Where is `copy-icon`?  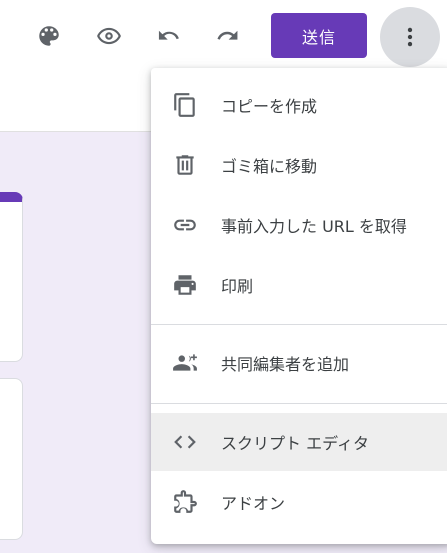 copy-icon is located at coordinates (185, 105).